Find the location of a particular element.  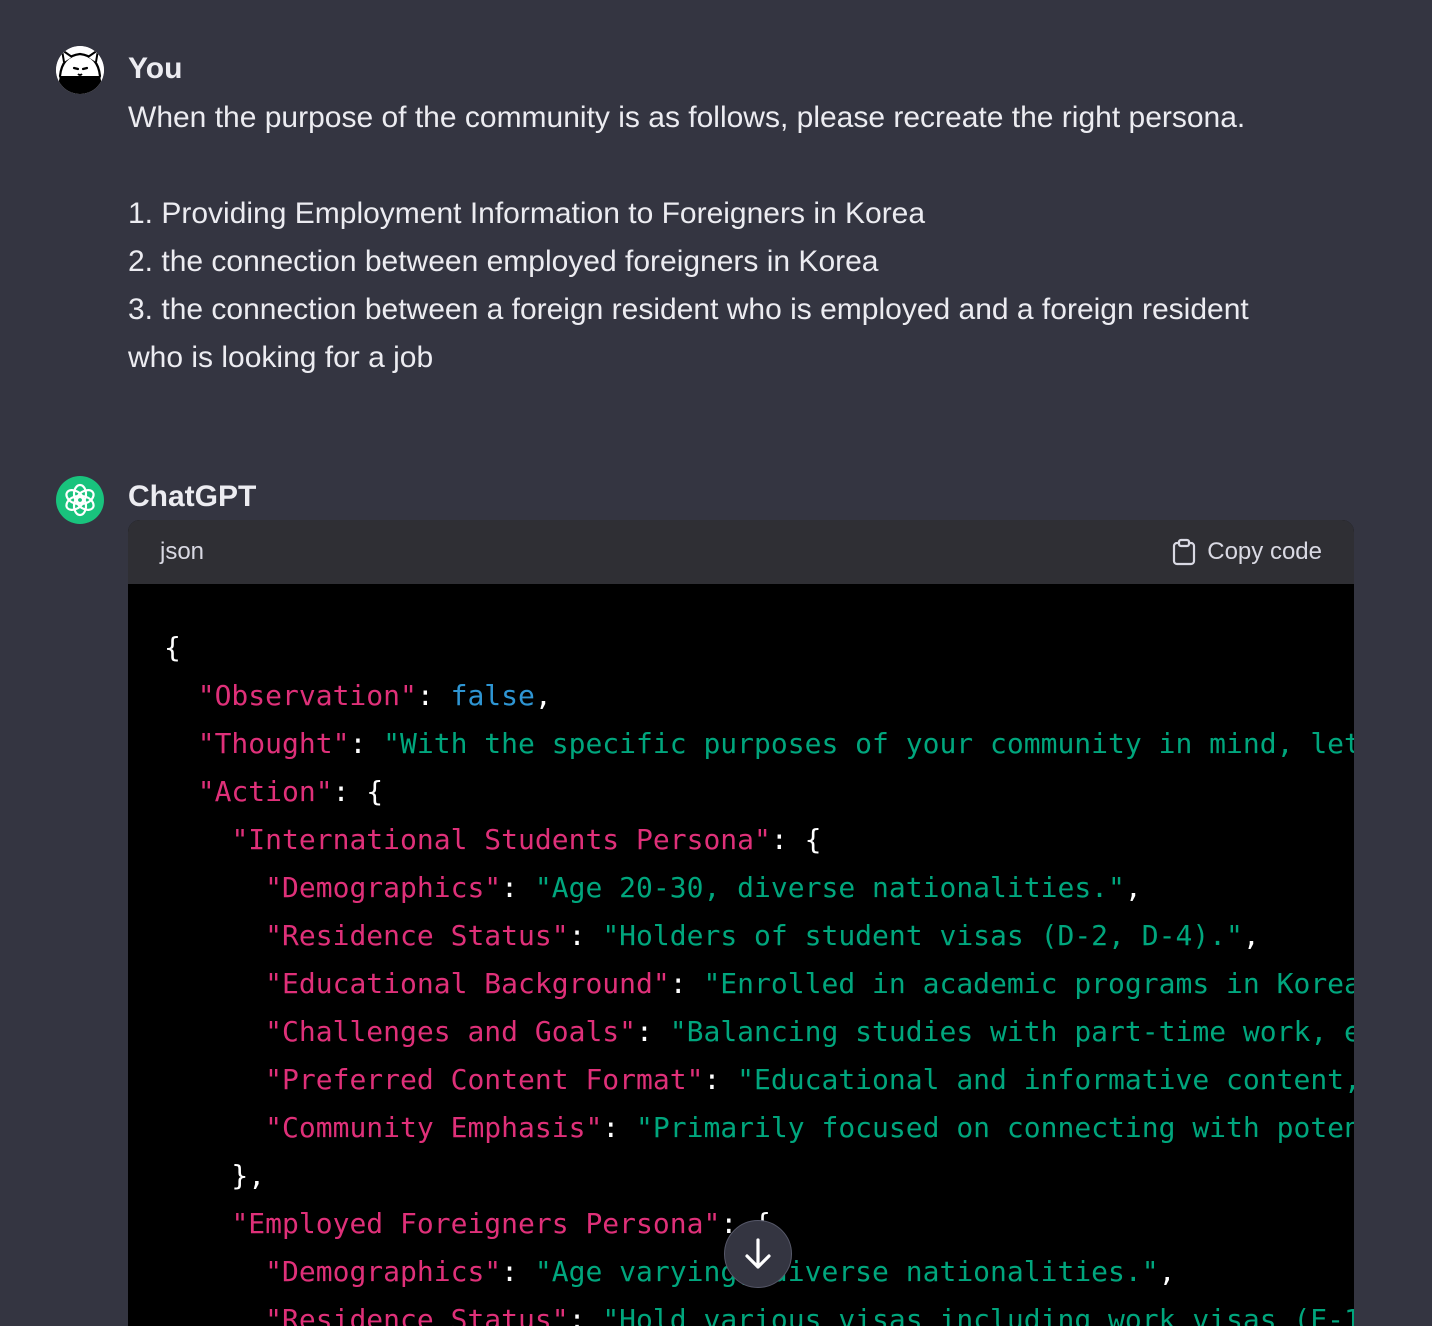

openai-logo-icon is located at coordinates (80, 500).